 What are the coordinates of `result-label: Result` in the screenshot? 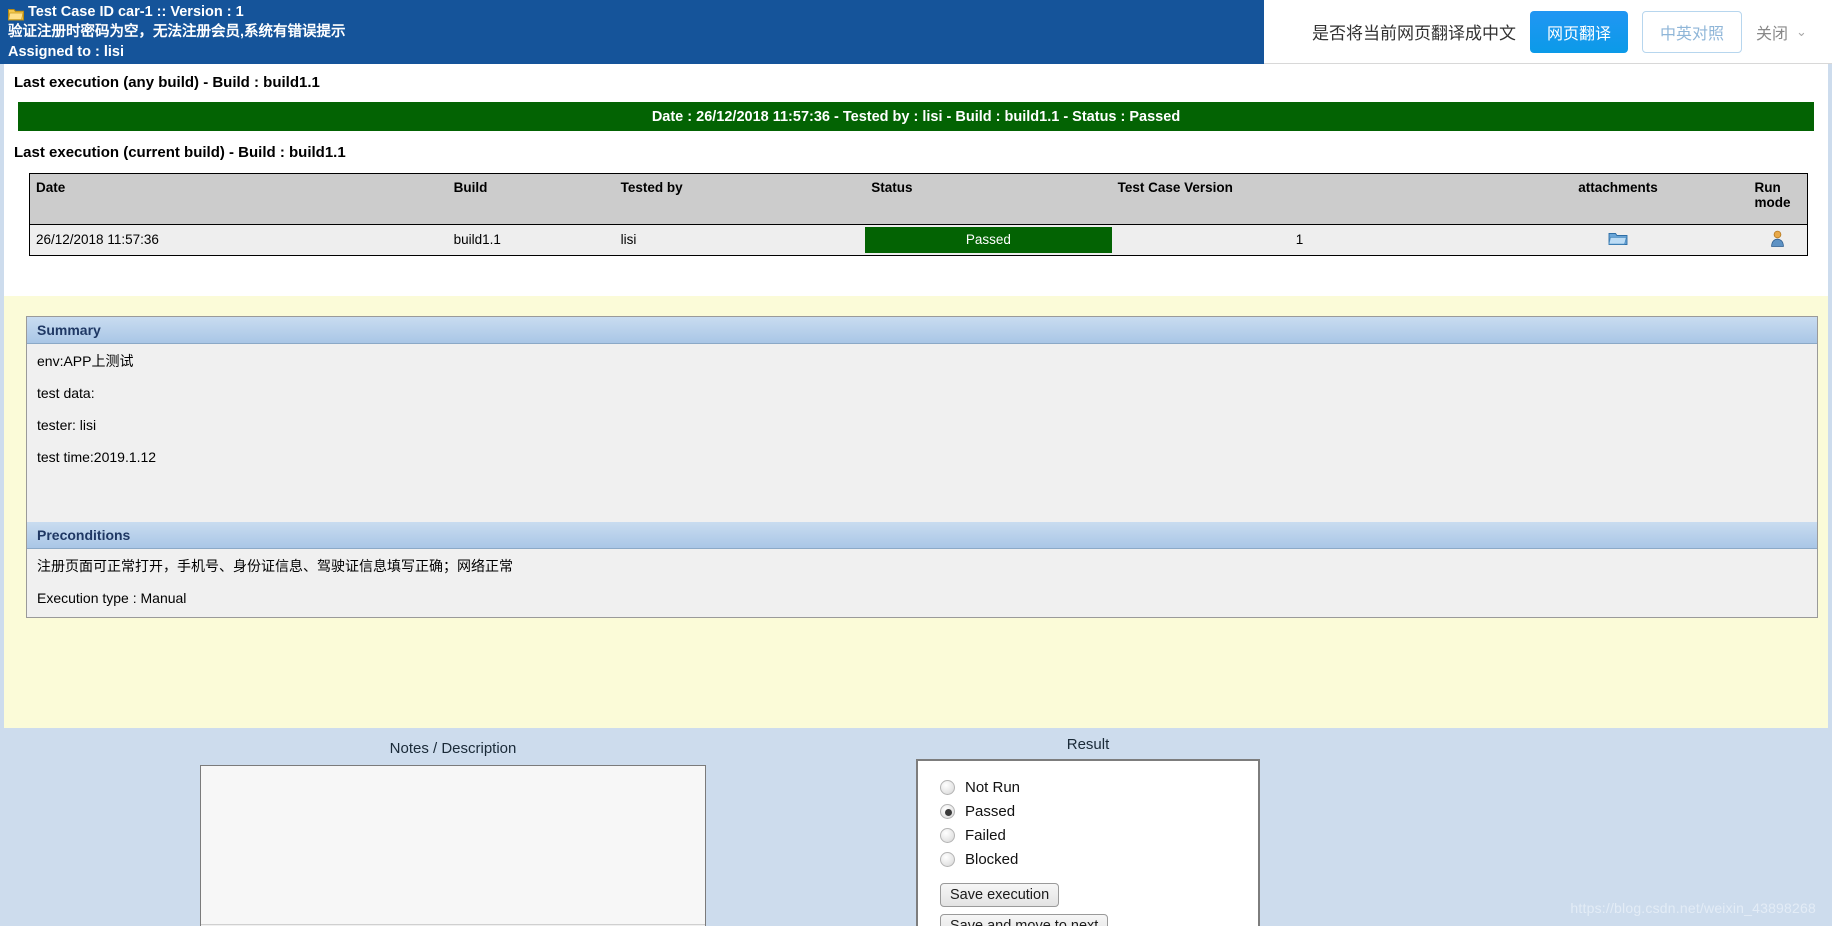 It's located at (1088, 744).